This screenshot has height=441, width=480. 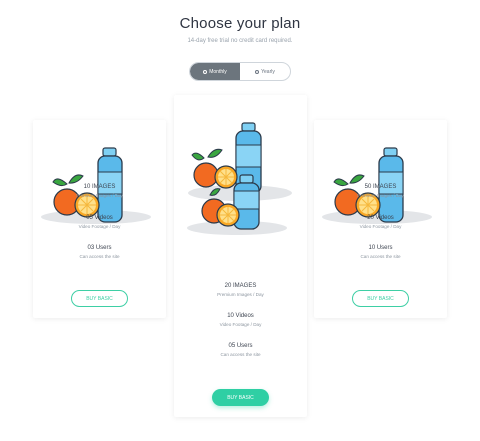 I want to click on feature-main: 10 IMAGES, so click(x=99, y=187).